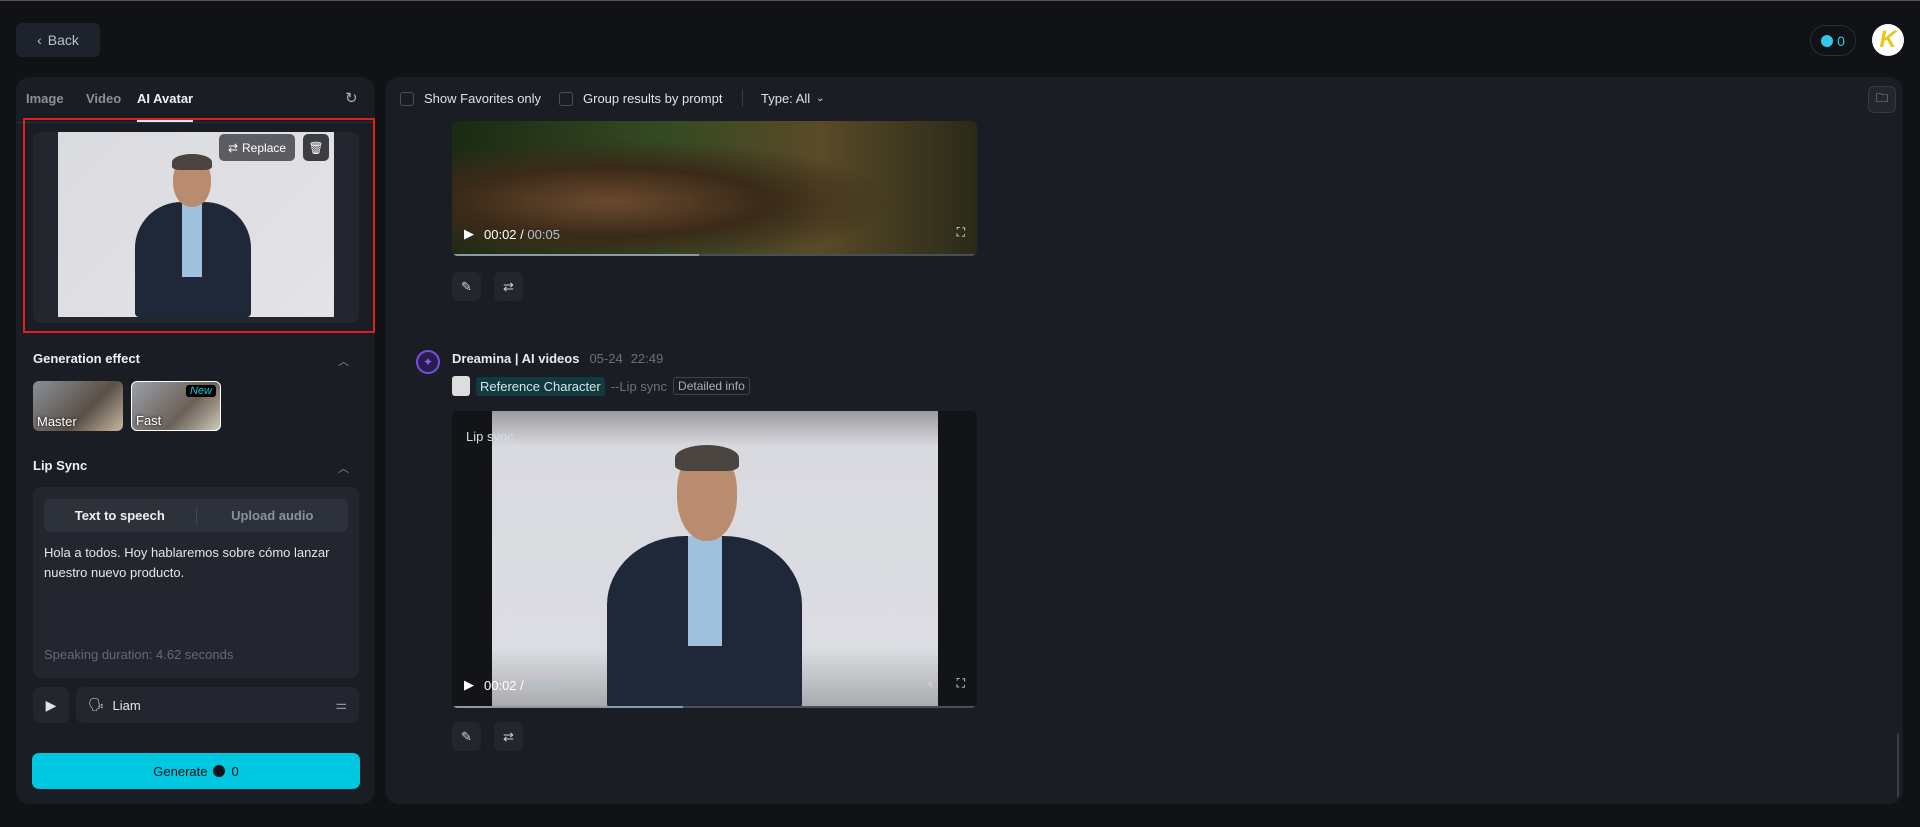 This screenshot has width=1920, height=827. I want to click on type-filter-dropdown: Type: All ⌄, so click(793, 98).